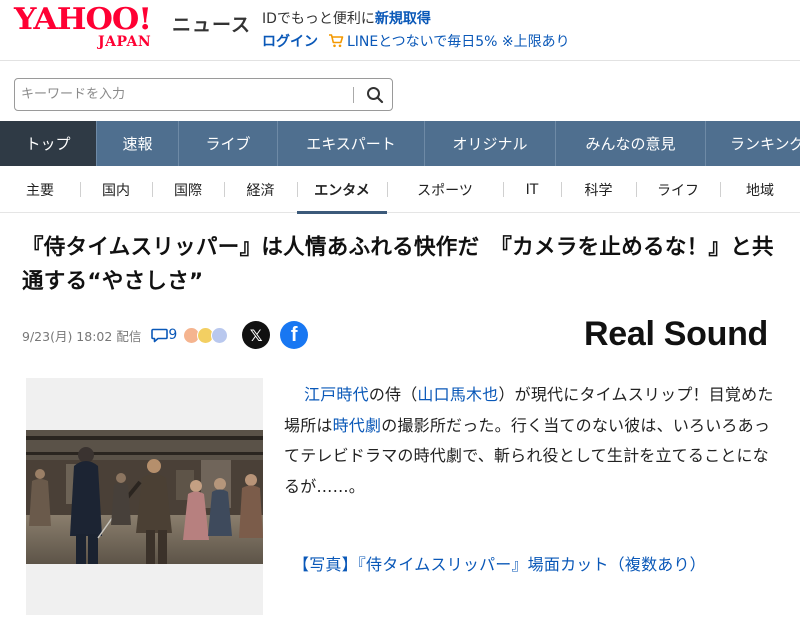 The width and height of the screenshot is (800, 623). Describe the element at coordinates (353, 95) in the screenshot. I see `search-separator` at that location.